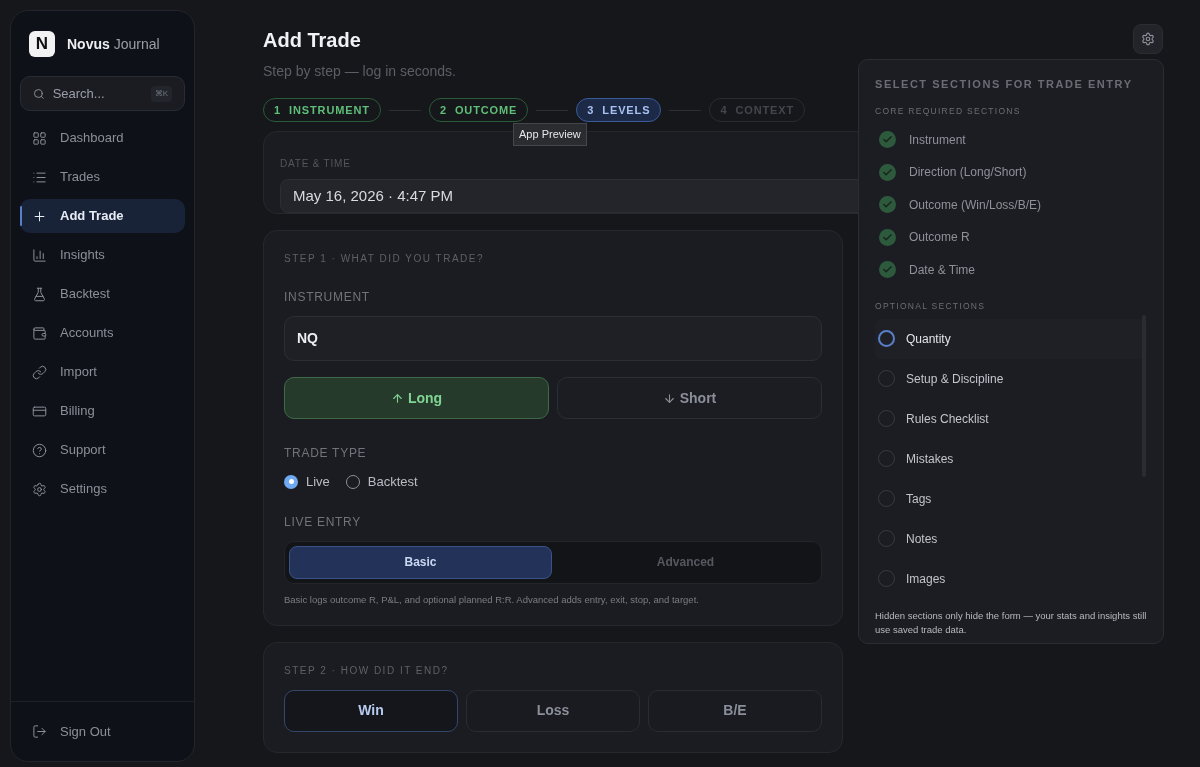 This screenshot has width=1200, height=767. What do you see at coordinates (392, 482) in the screenshot?
I see `radio-label: Backtest` at bounding box center [392, 482].